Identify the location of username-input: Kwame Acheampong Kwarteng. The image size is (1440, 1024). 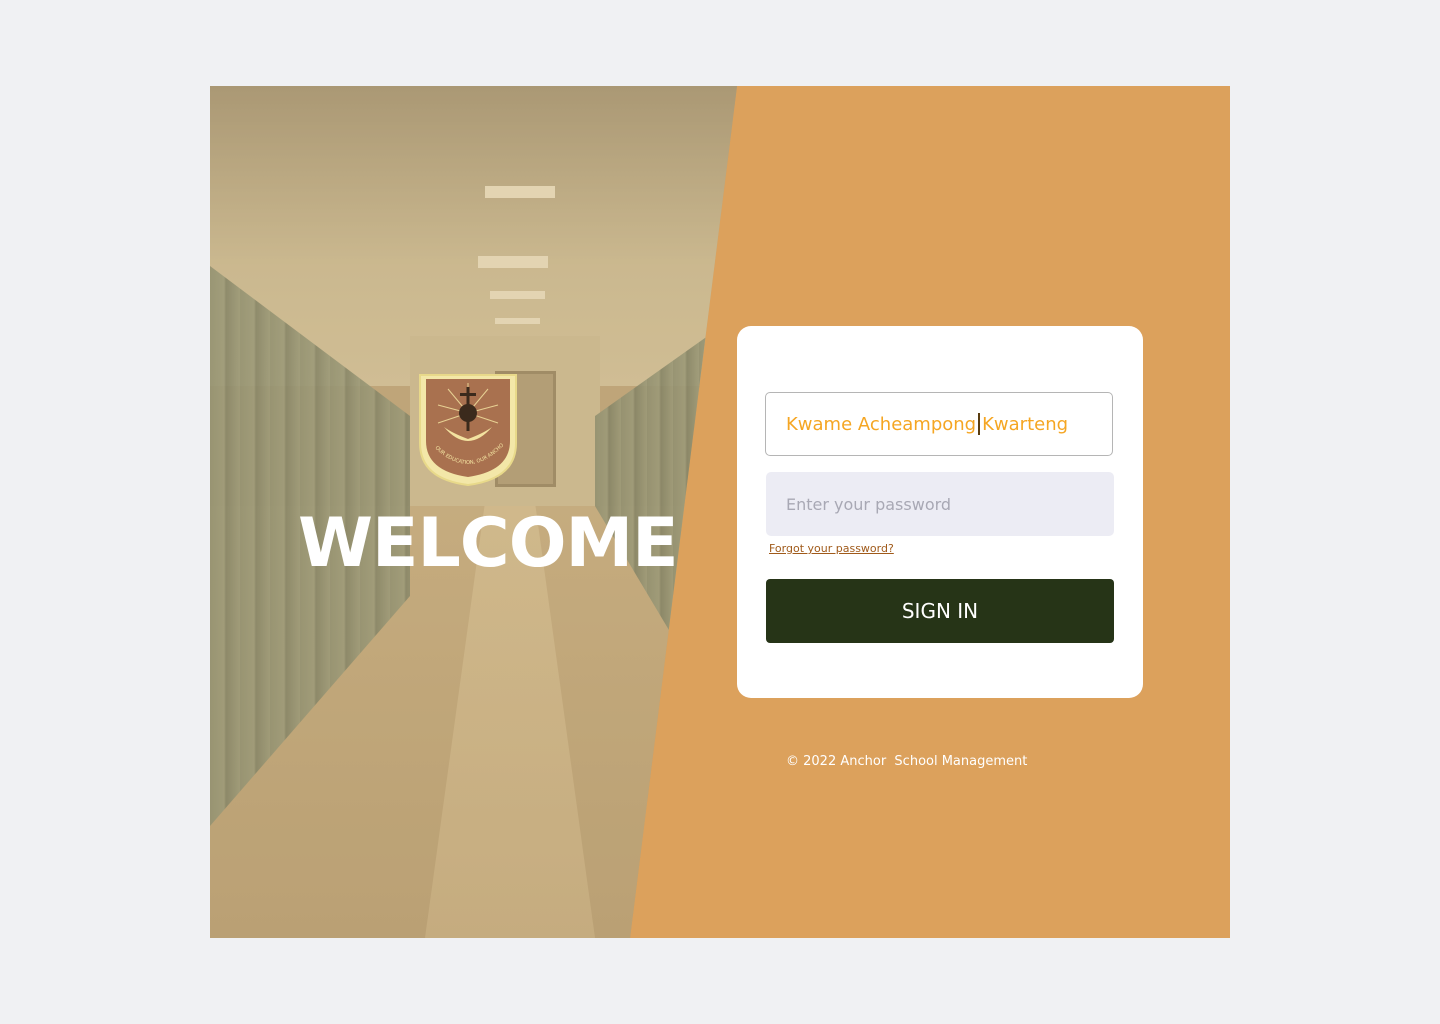
(939, 424).